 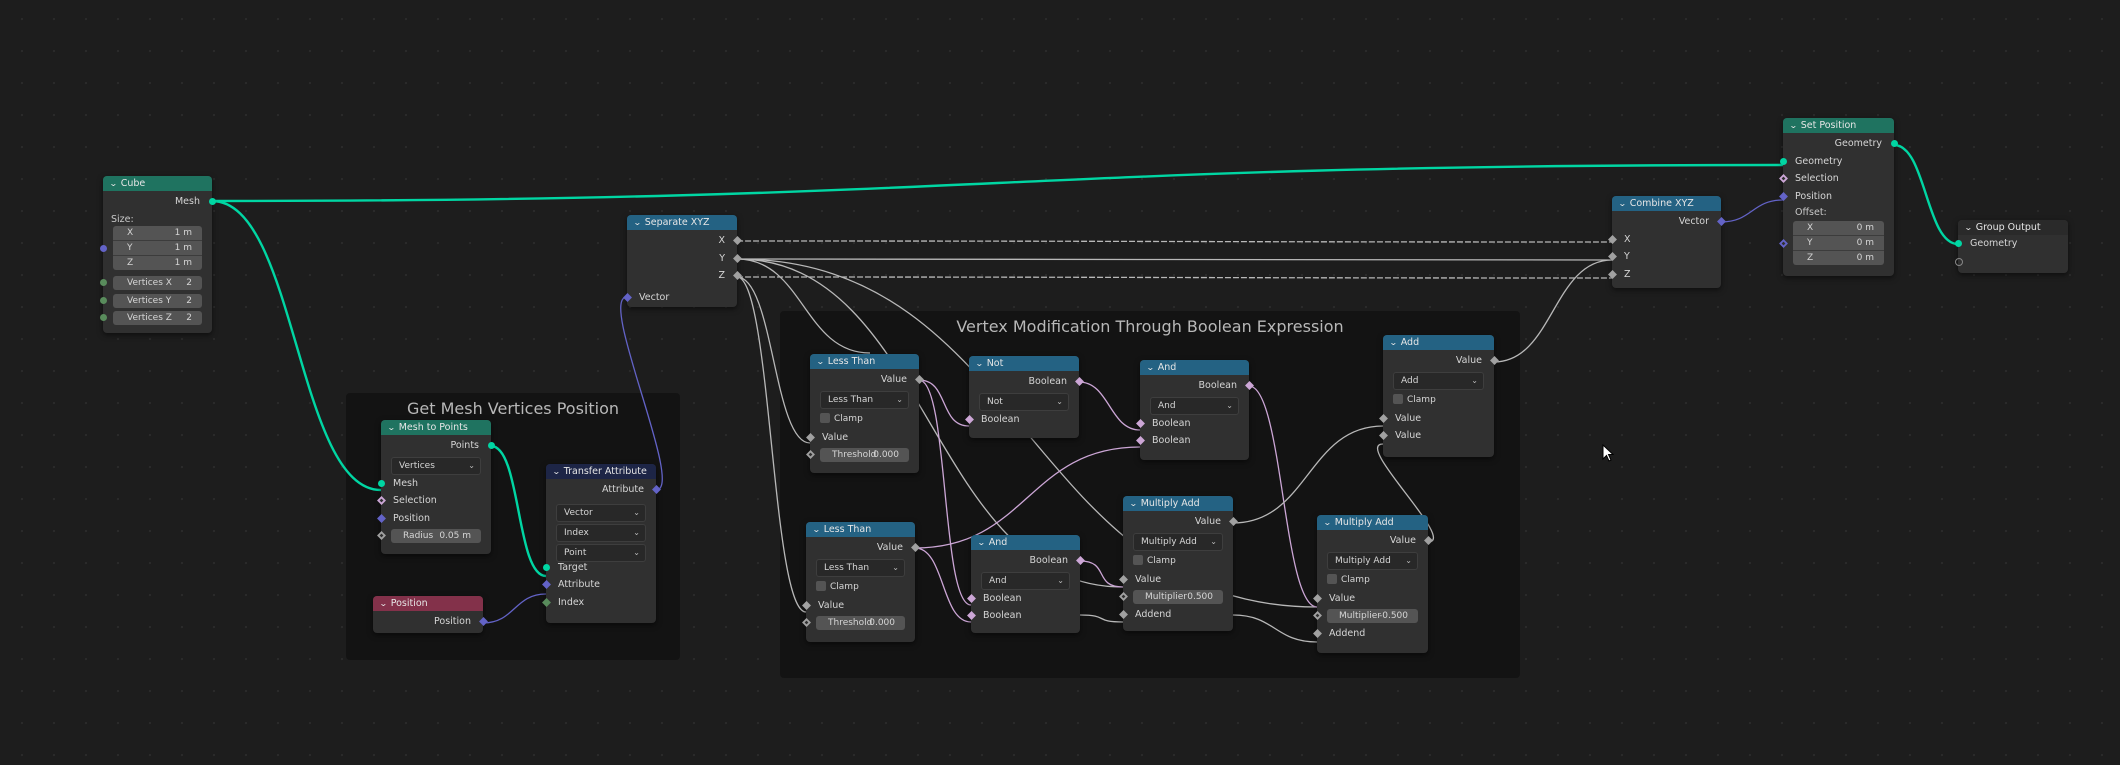 What do you see at coordinates (1024, 363) in the screenshot?
I see `node-header: ⌄ Not` at bounding box center [1024, 363].